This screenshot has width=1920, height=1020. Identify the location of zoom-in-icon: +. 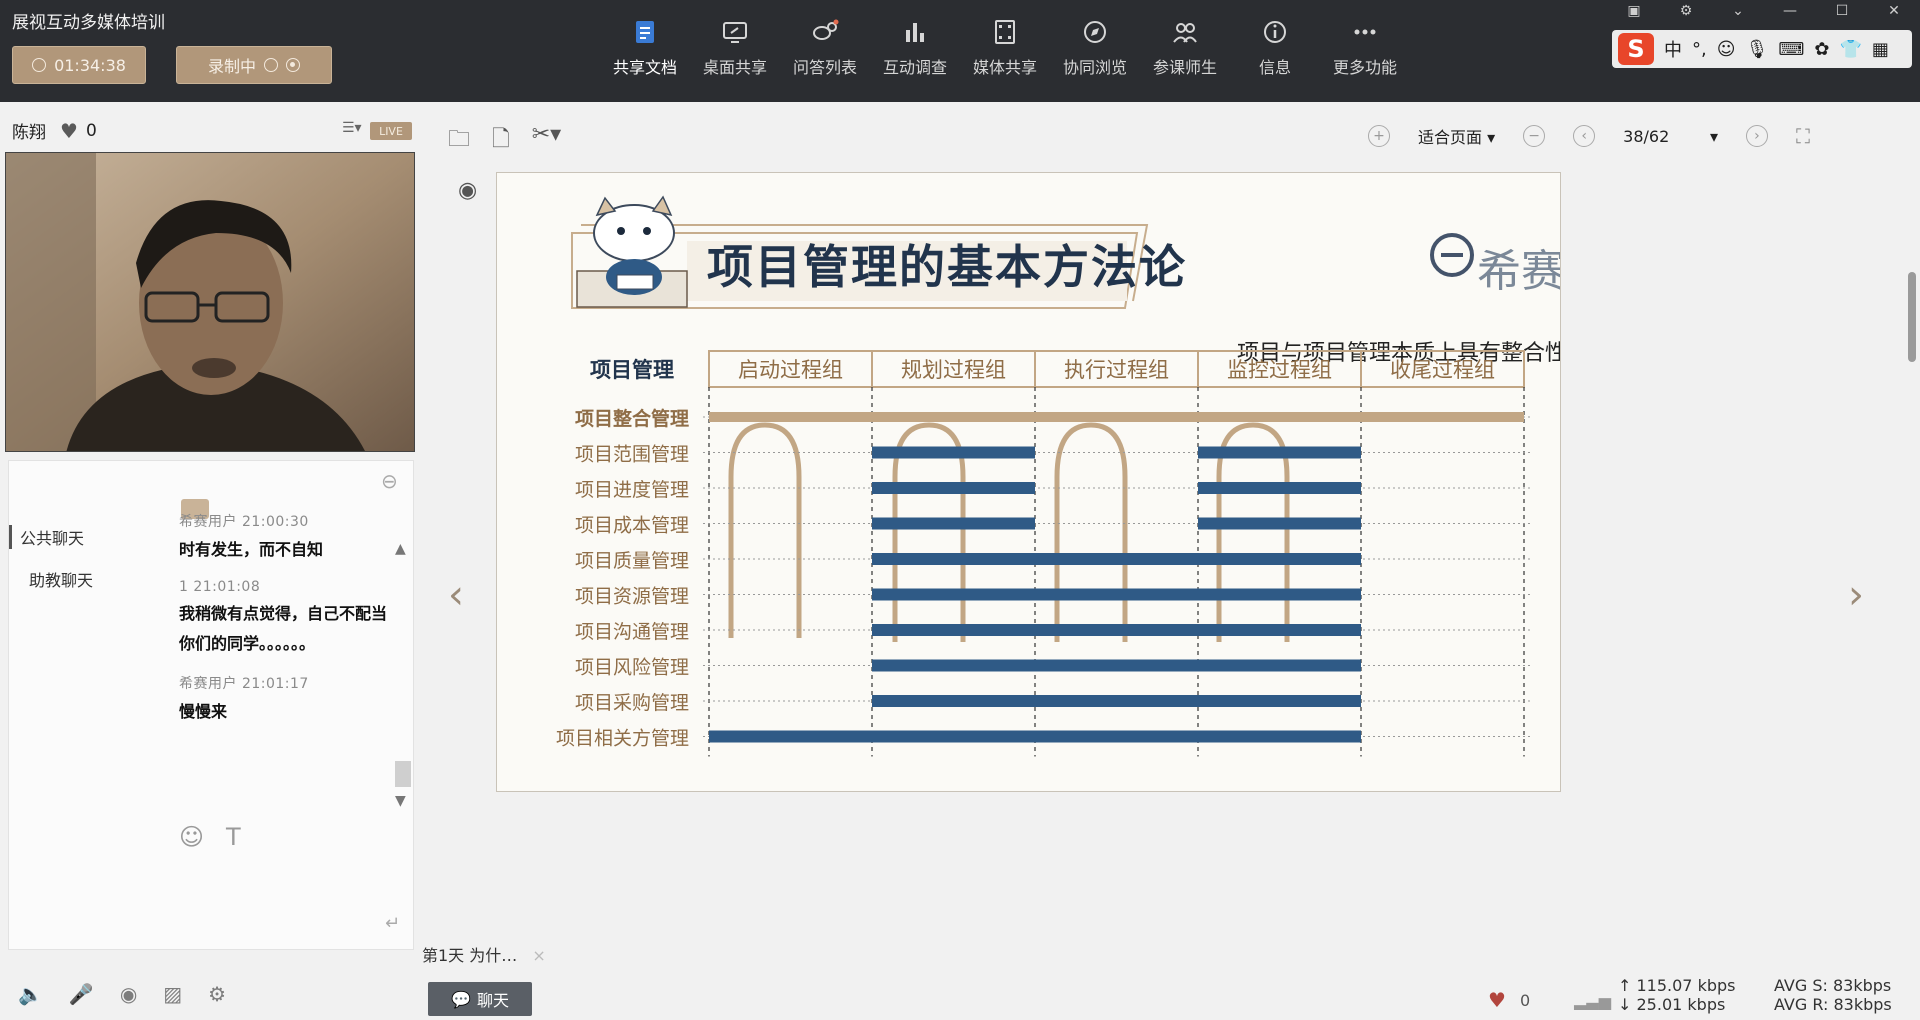
(1379, 136).